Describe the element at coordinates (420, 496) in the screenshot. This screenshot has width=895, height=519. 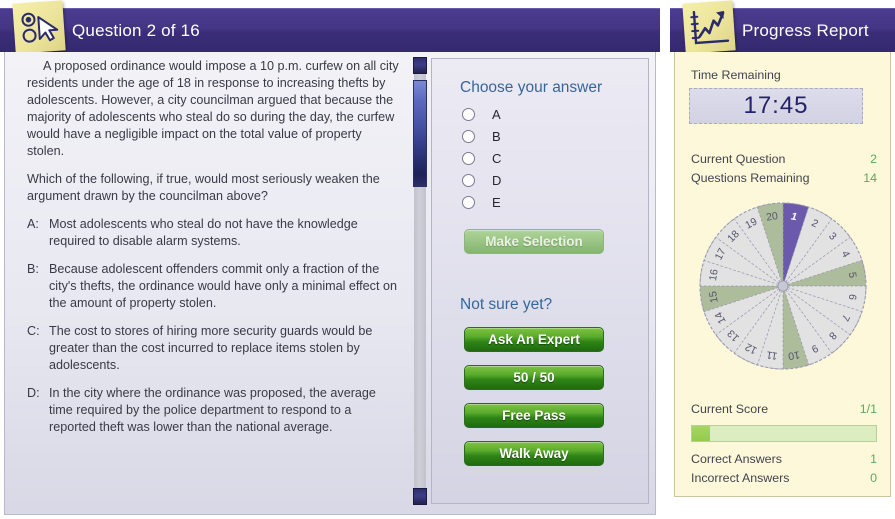
I see `scrollbar-down-arrow-icon` at that location.